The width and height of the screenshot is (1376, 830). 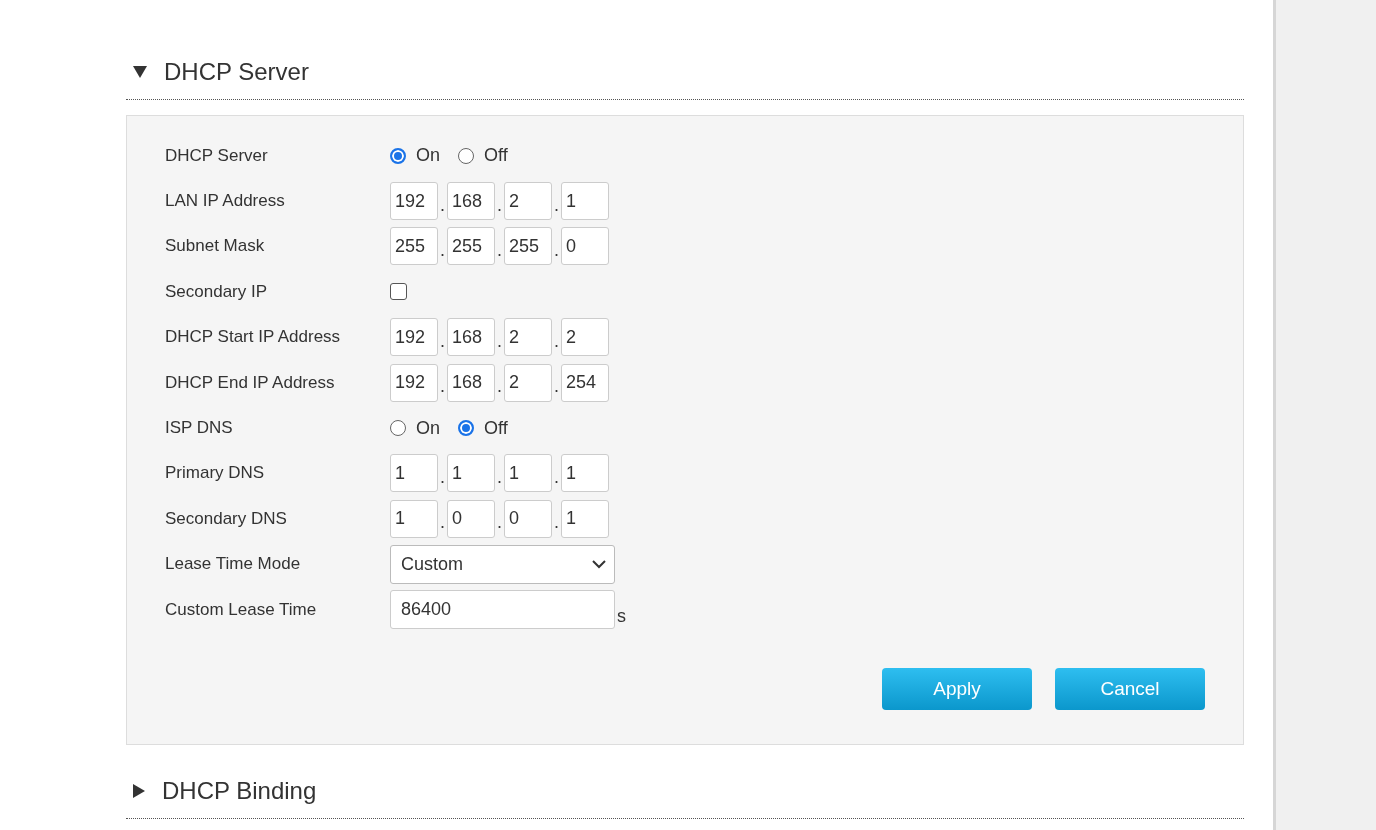 I want to click on lease-mode-dropdown: Custom, so click(x=502, y=564).